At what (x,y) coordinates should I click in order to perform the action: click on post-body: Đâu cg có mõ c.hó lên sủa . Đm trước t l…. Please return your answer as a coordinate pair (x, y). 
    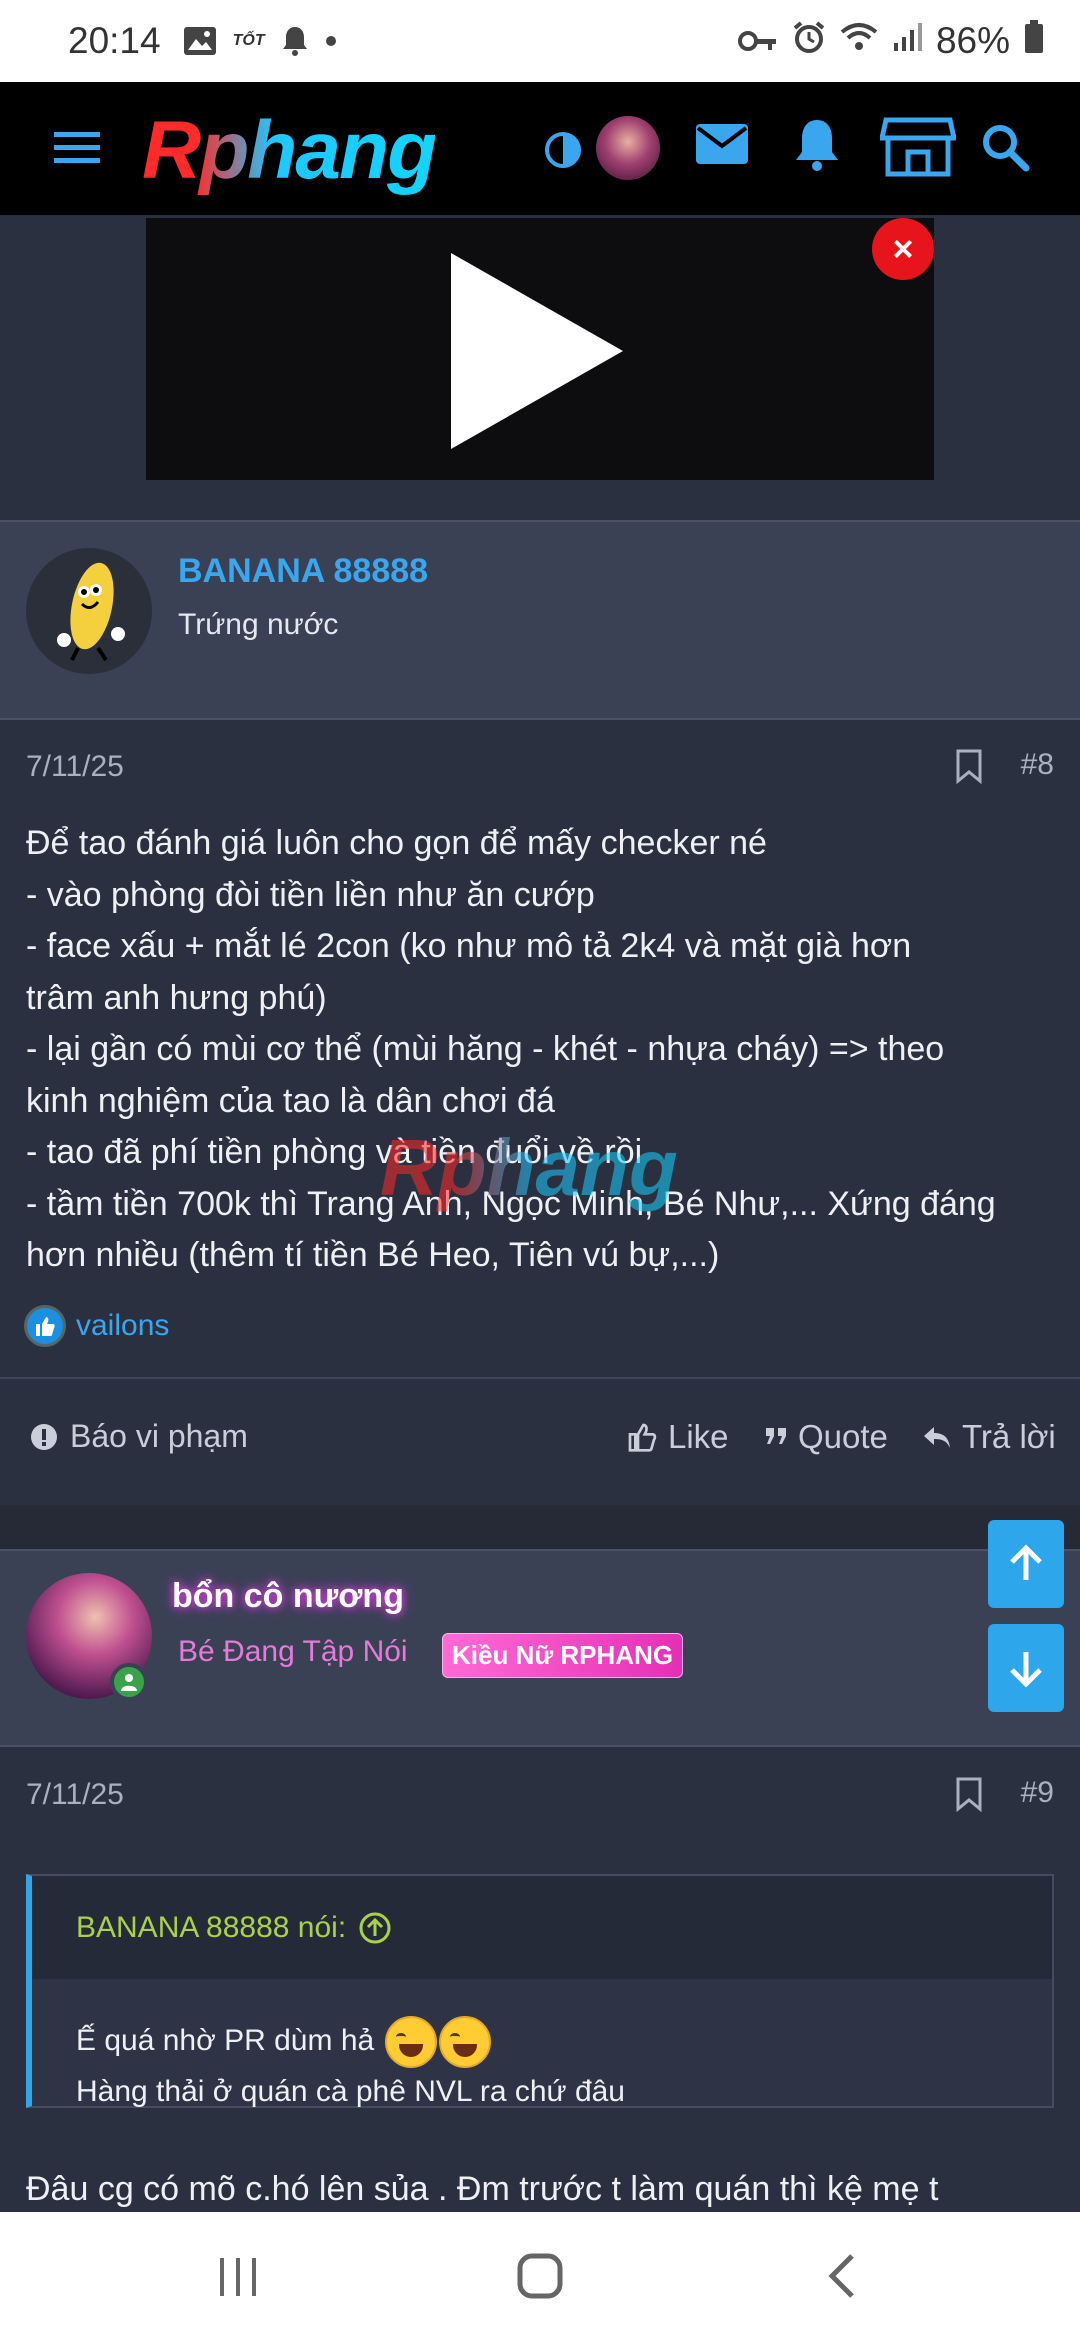
    Looking at the image, I should click on (482, 2189).